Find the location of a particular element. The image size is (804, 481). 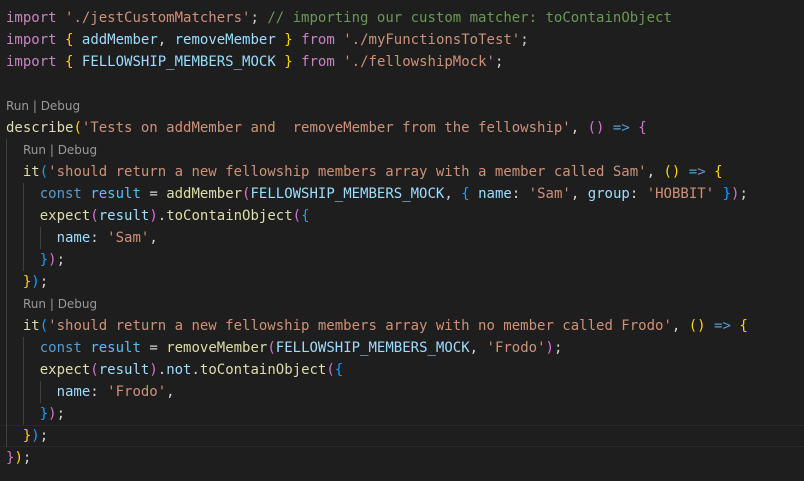

code-line: expect(result).not.toContainObject({ is located at coordinates (175, 370).